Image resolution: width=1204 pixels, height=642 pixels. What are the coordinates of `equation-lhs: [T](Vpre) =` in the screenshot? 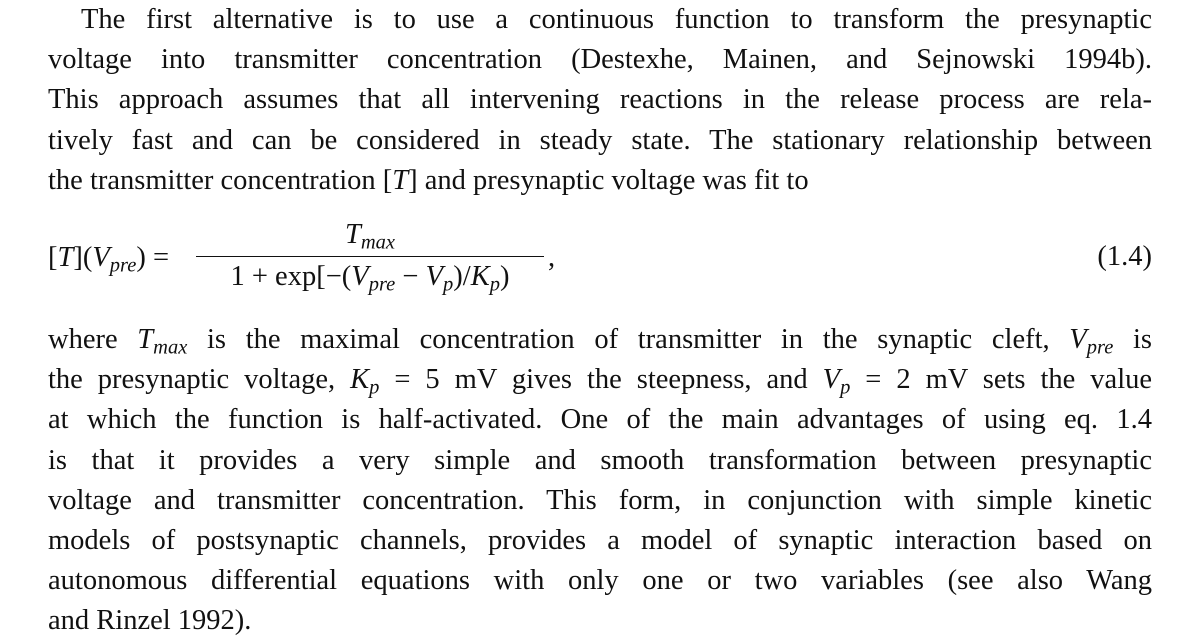 It's located at (109, 259).